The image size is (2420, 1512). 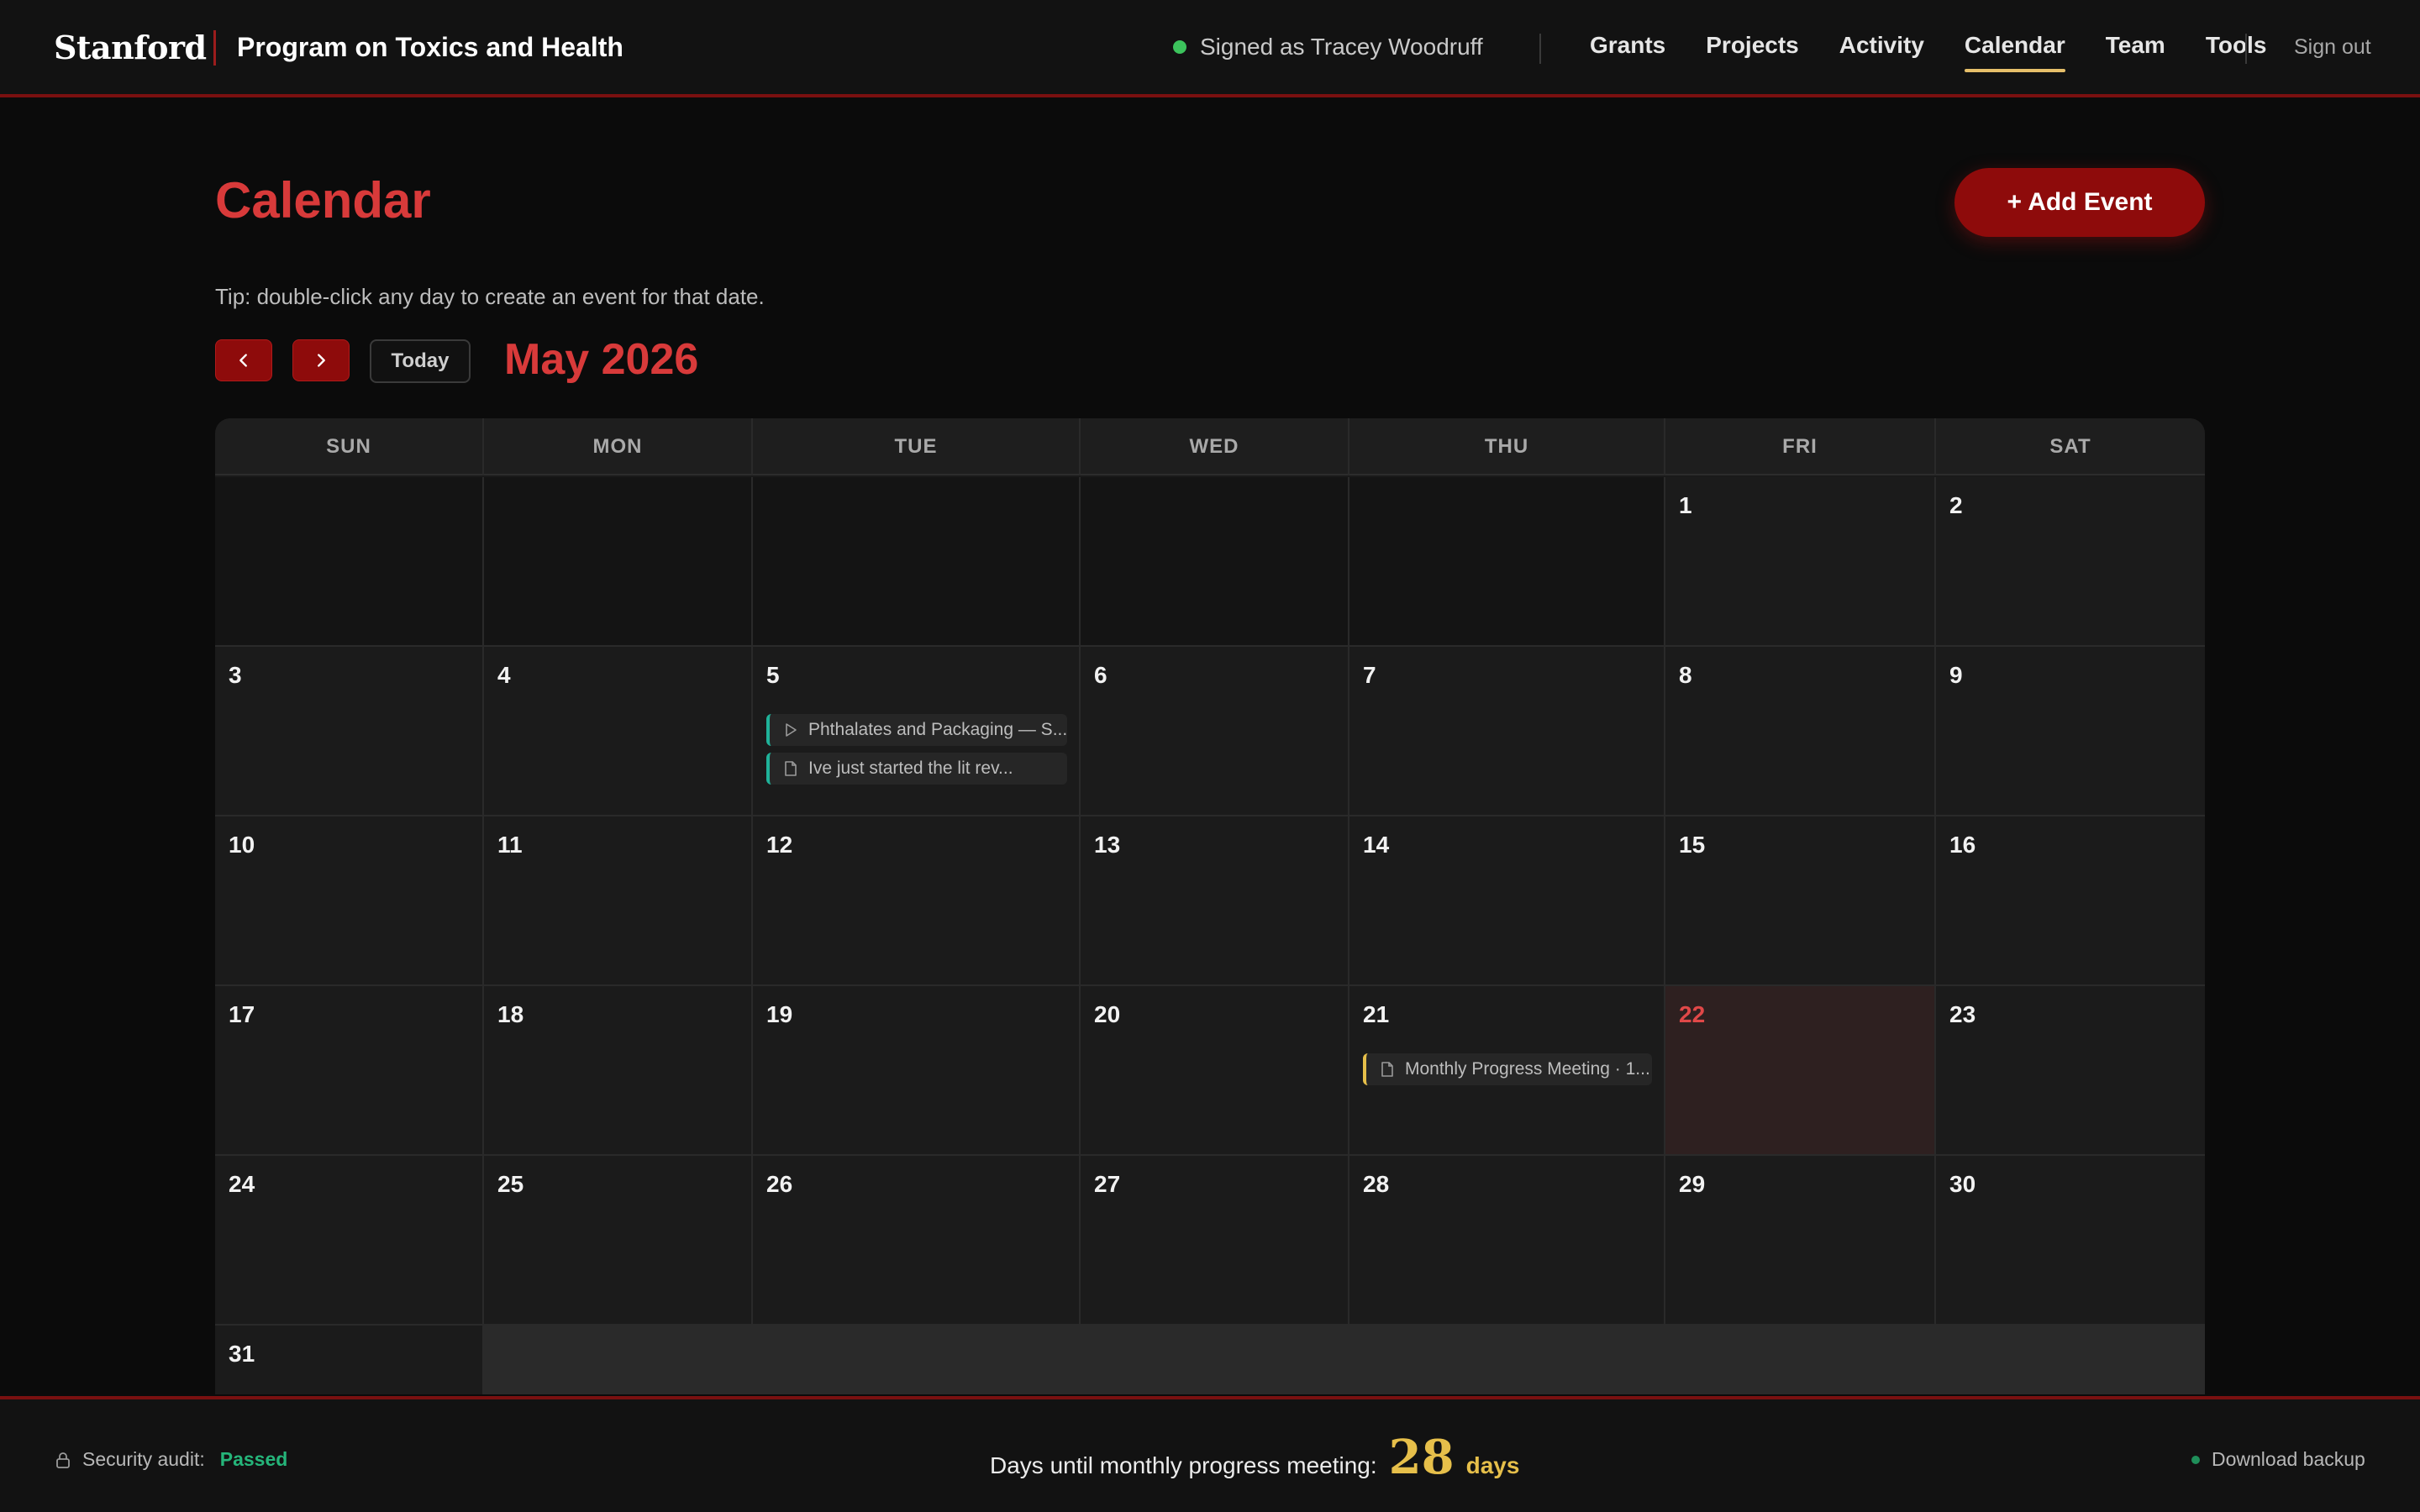 I want to click on calendar-day-8: 8, so click(x=1801, y=731).